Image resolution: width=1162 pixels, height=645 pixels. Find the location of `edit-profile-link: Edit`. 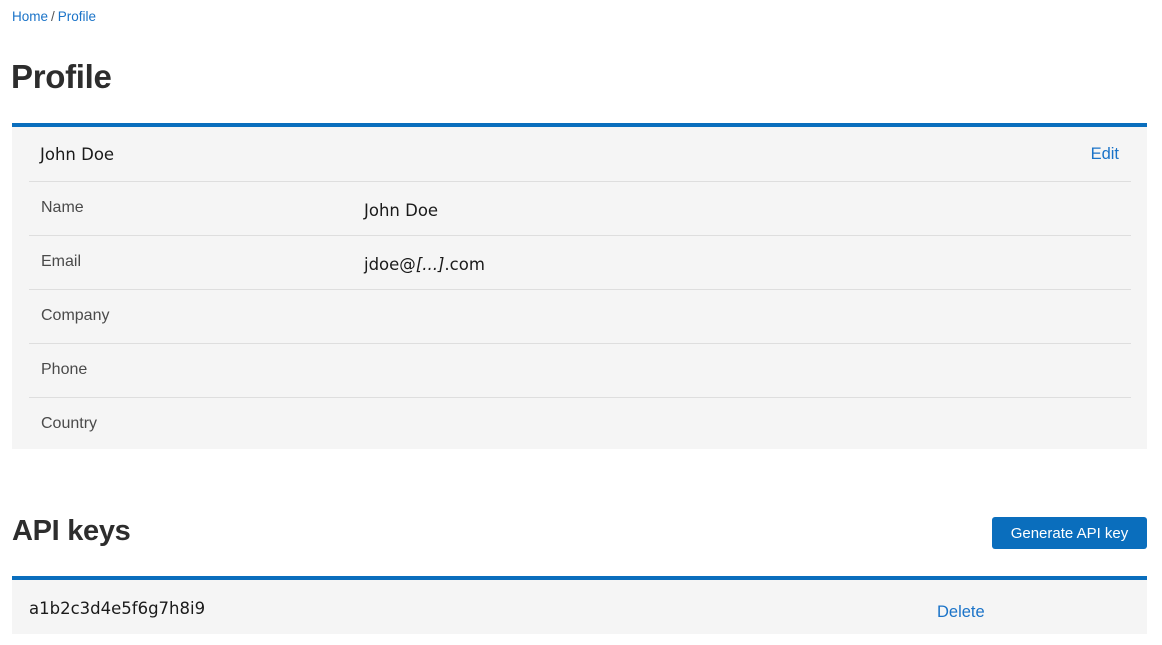

edit-profile-link: Edit is located at coordinates (1105, 154).